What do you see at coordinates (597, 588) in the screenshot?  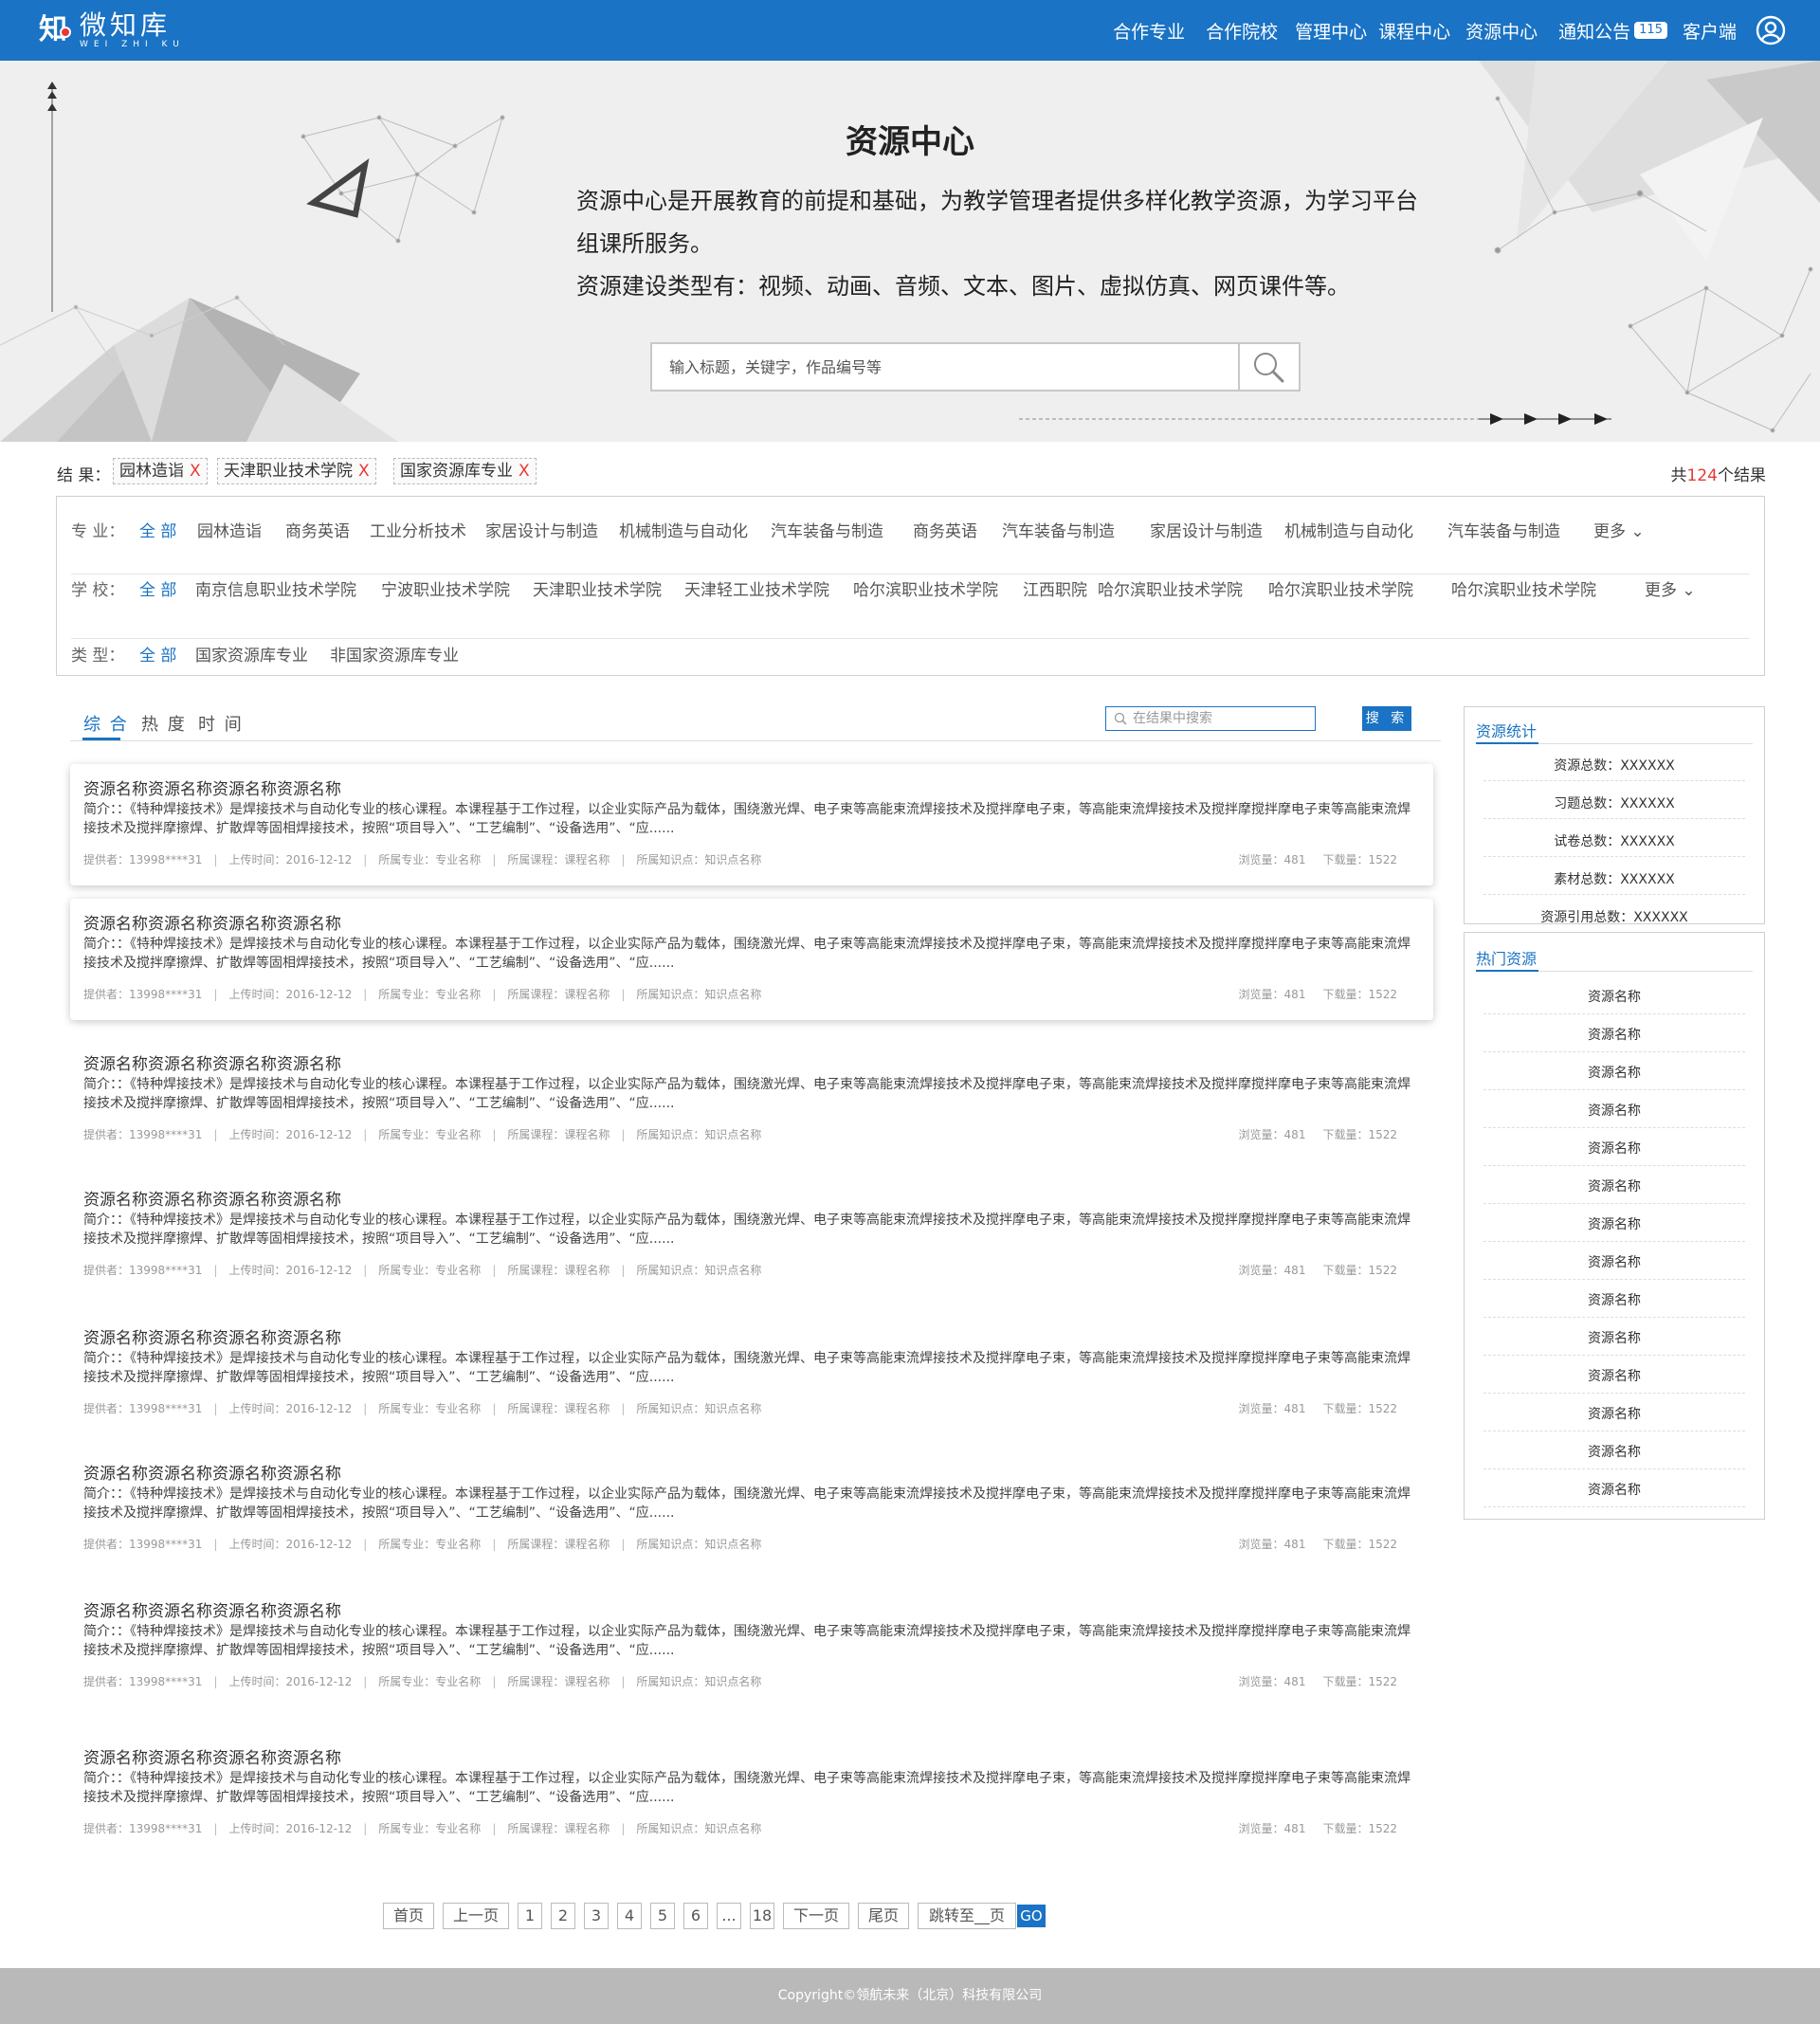 I see `filter-option: 天津职业技术学院` at bounding box center [597, 588].